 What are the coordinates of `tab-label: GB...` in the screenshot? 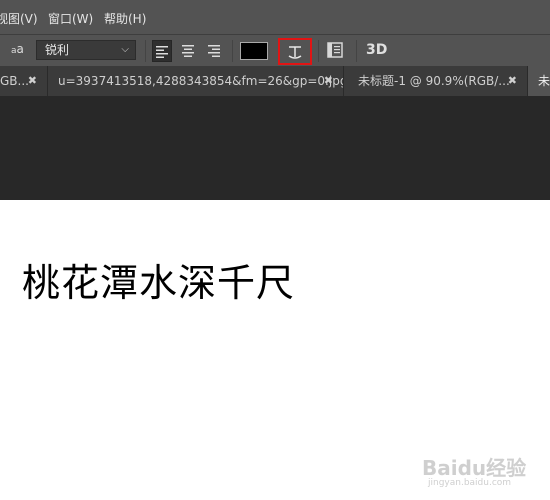 It's located at (14, 81).